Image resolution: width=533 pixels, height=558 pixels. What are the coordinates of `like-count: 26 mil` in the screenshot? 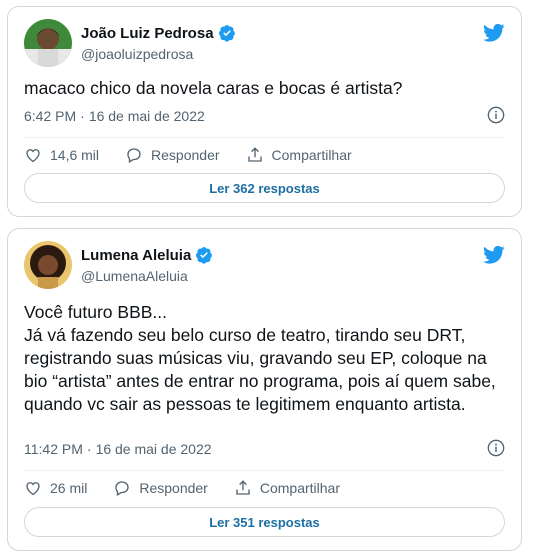 It's located at (69, 488).